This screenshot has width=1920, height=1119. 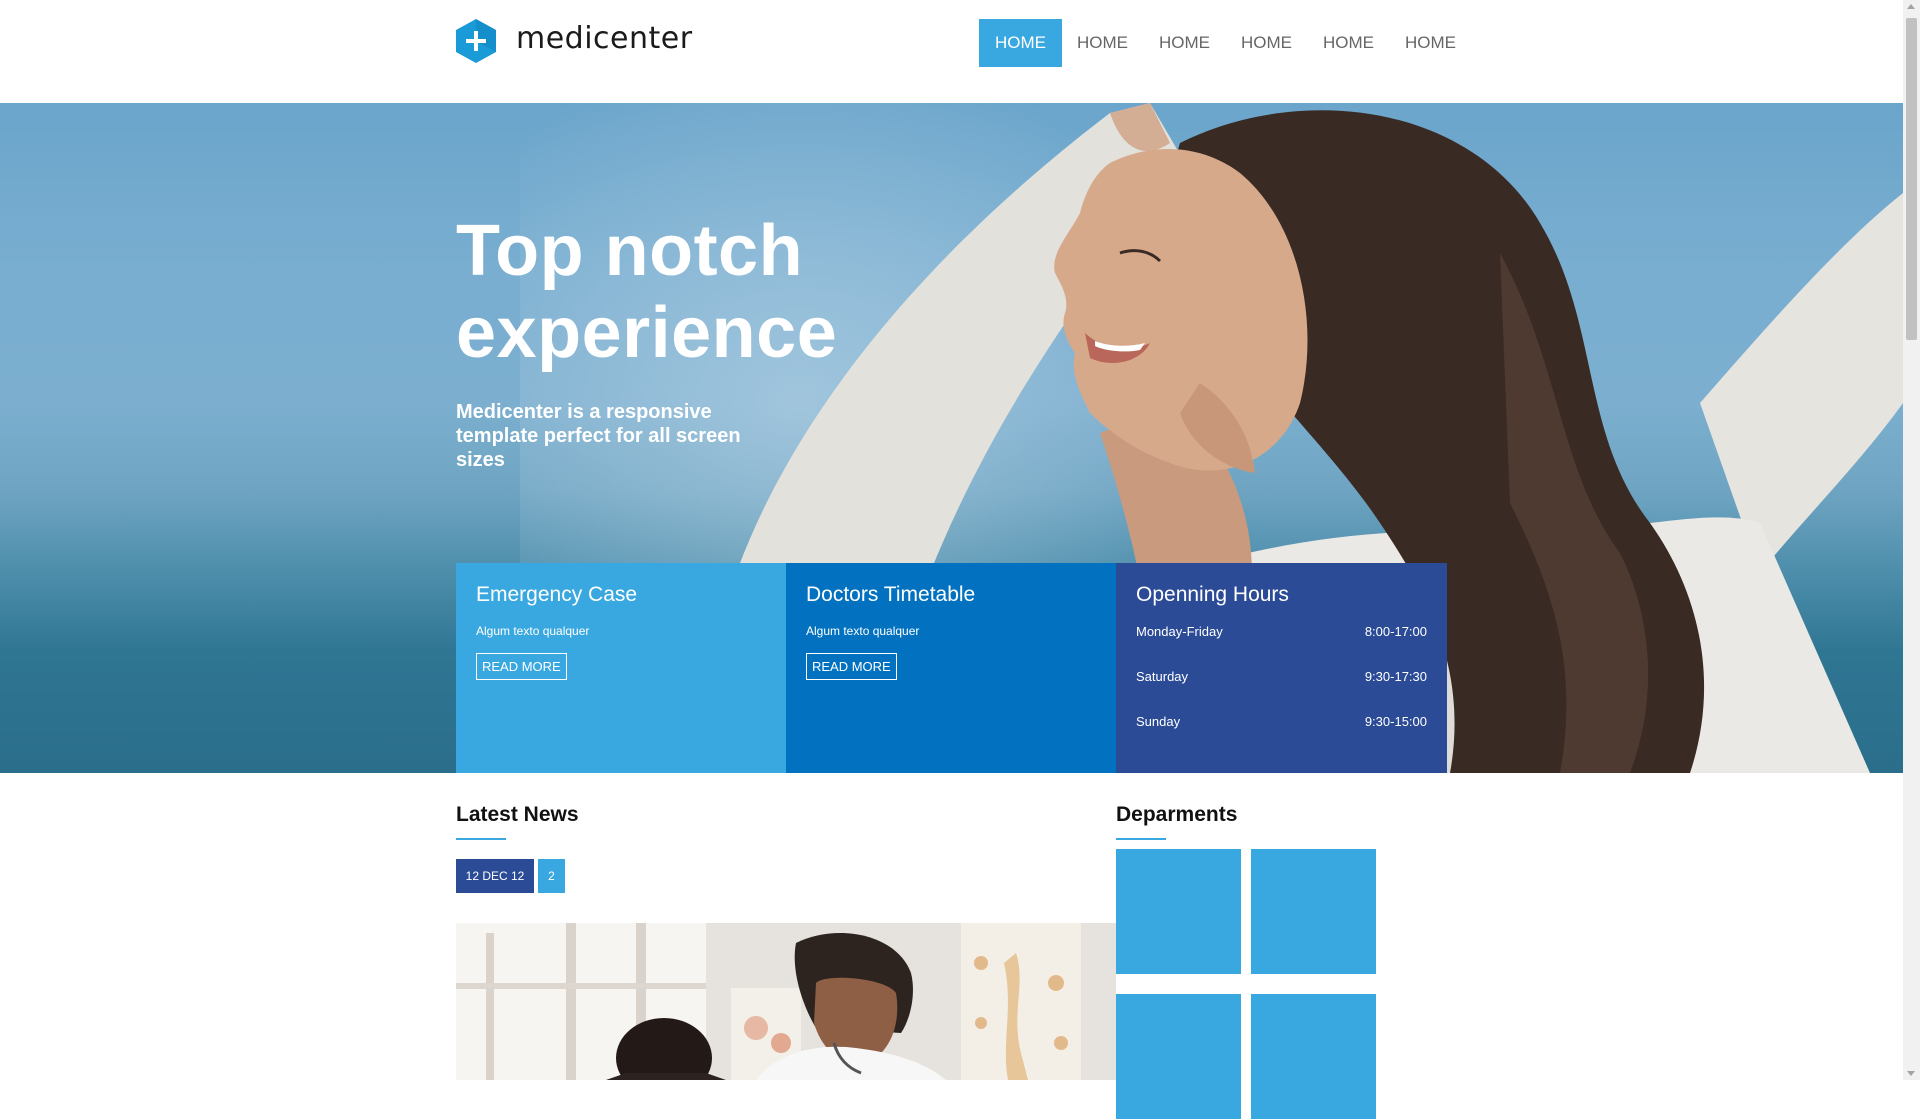 I want to click on nav-item-2: HOME, so click(x=1102, y=43).